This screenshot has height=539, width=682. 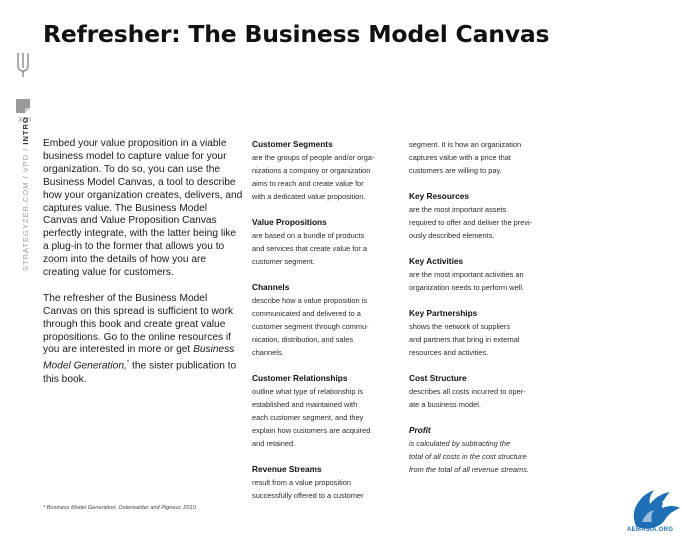 I want to click on definition-heading: Cost Structure, so click(x=438, y=378).